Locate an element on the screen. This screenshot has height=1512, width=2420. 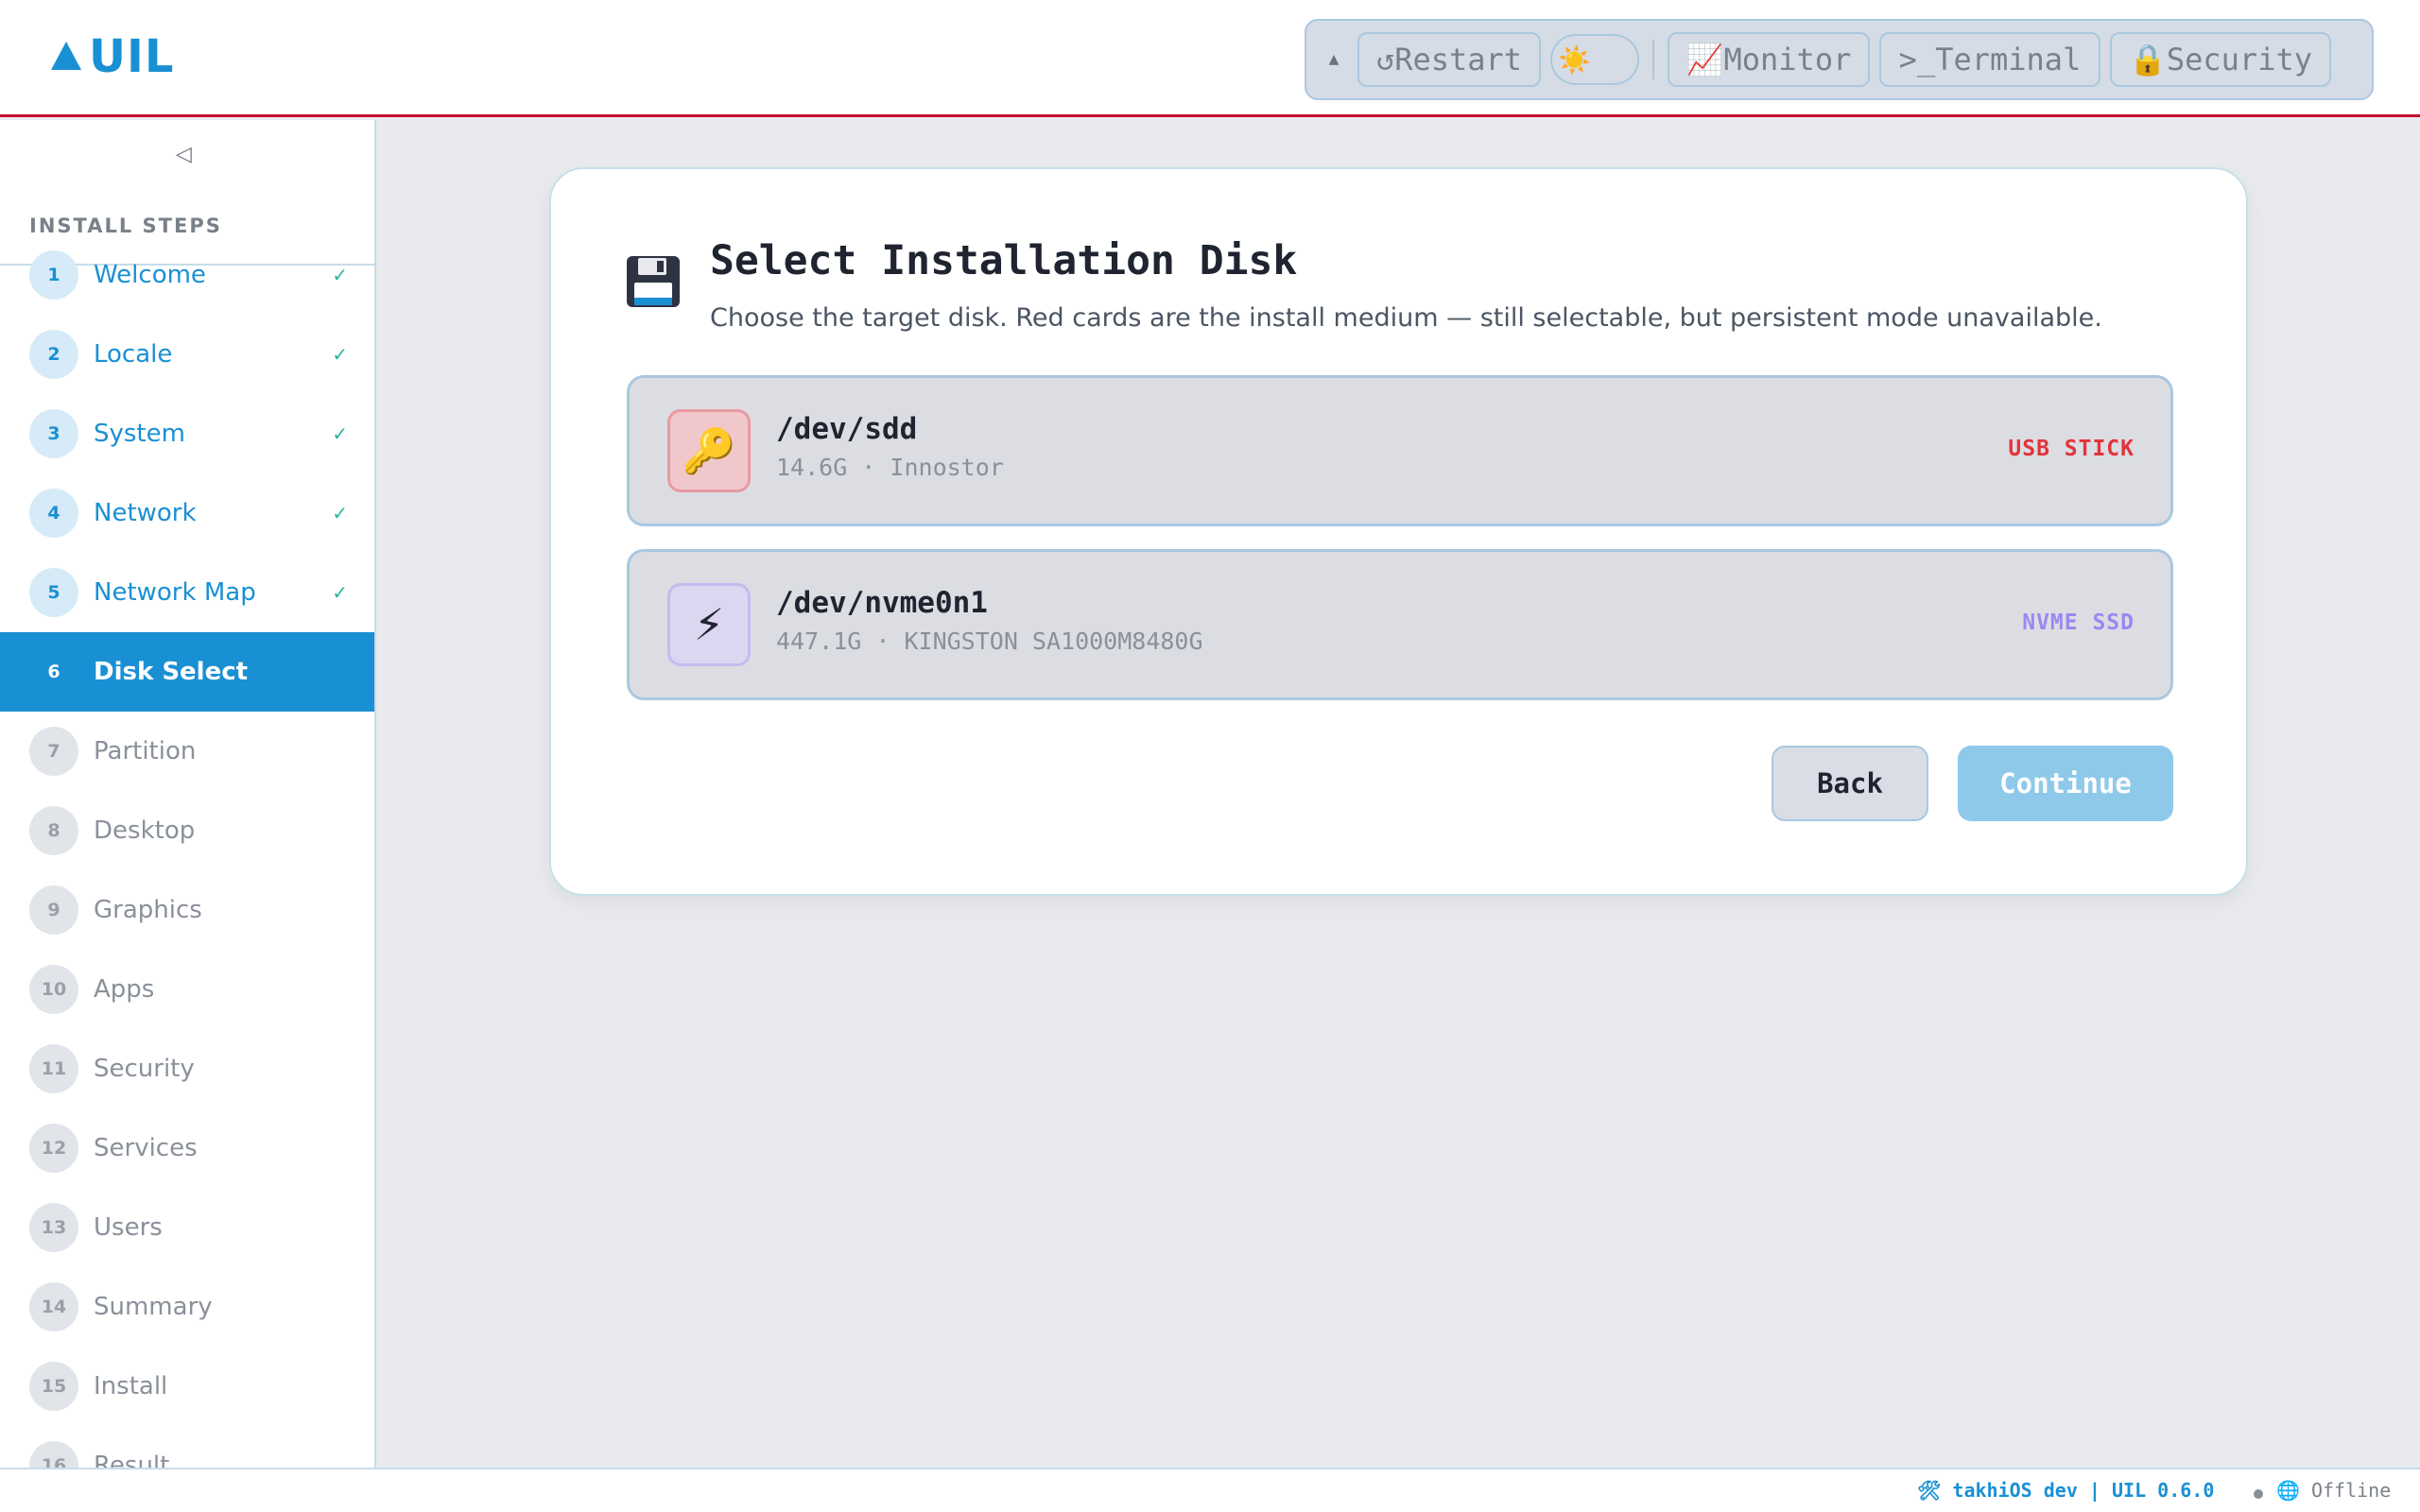
sidebar-step-security: 11 Security is located at coordinates (187, 1068).